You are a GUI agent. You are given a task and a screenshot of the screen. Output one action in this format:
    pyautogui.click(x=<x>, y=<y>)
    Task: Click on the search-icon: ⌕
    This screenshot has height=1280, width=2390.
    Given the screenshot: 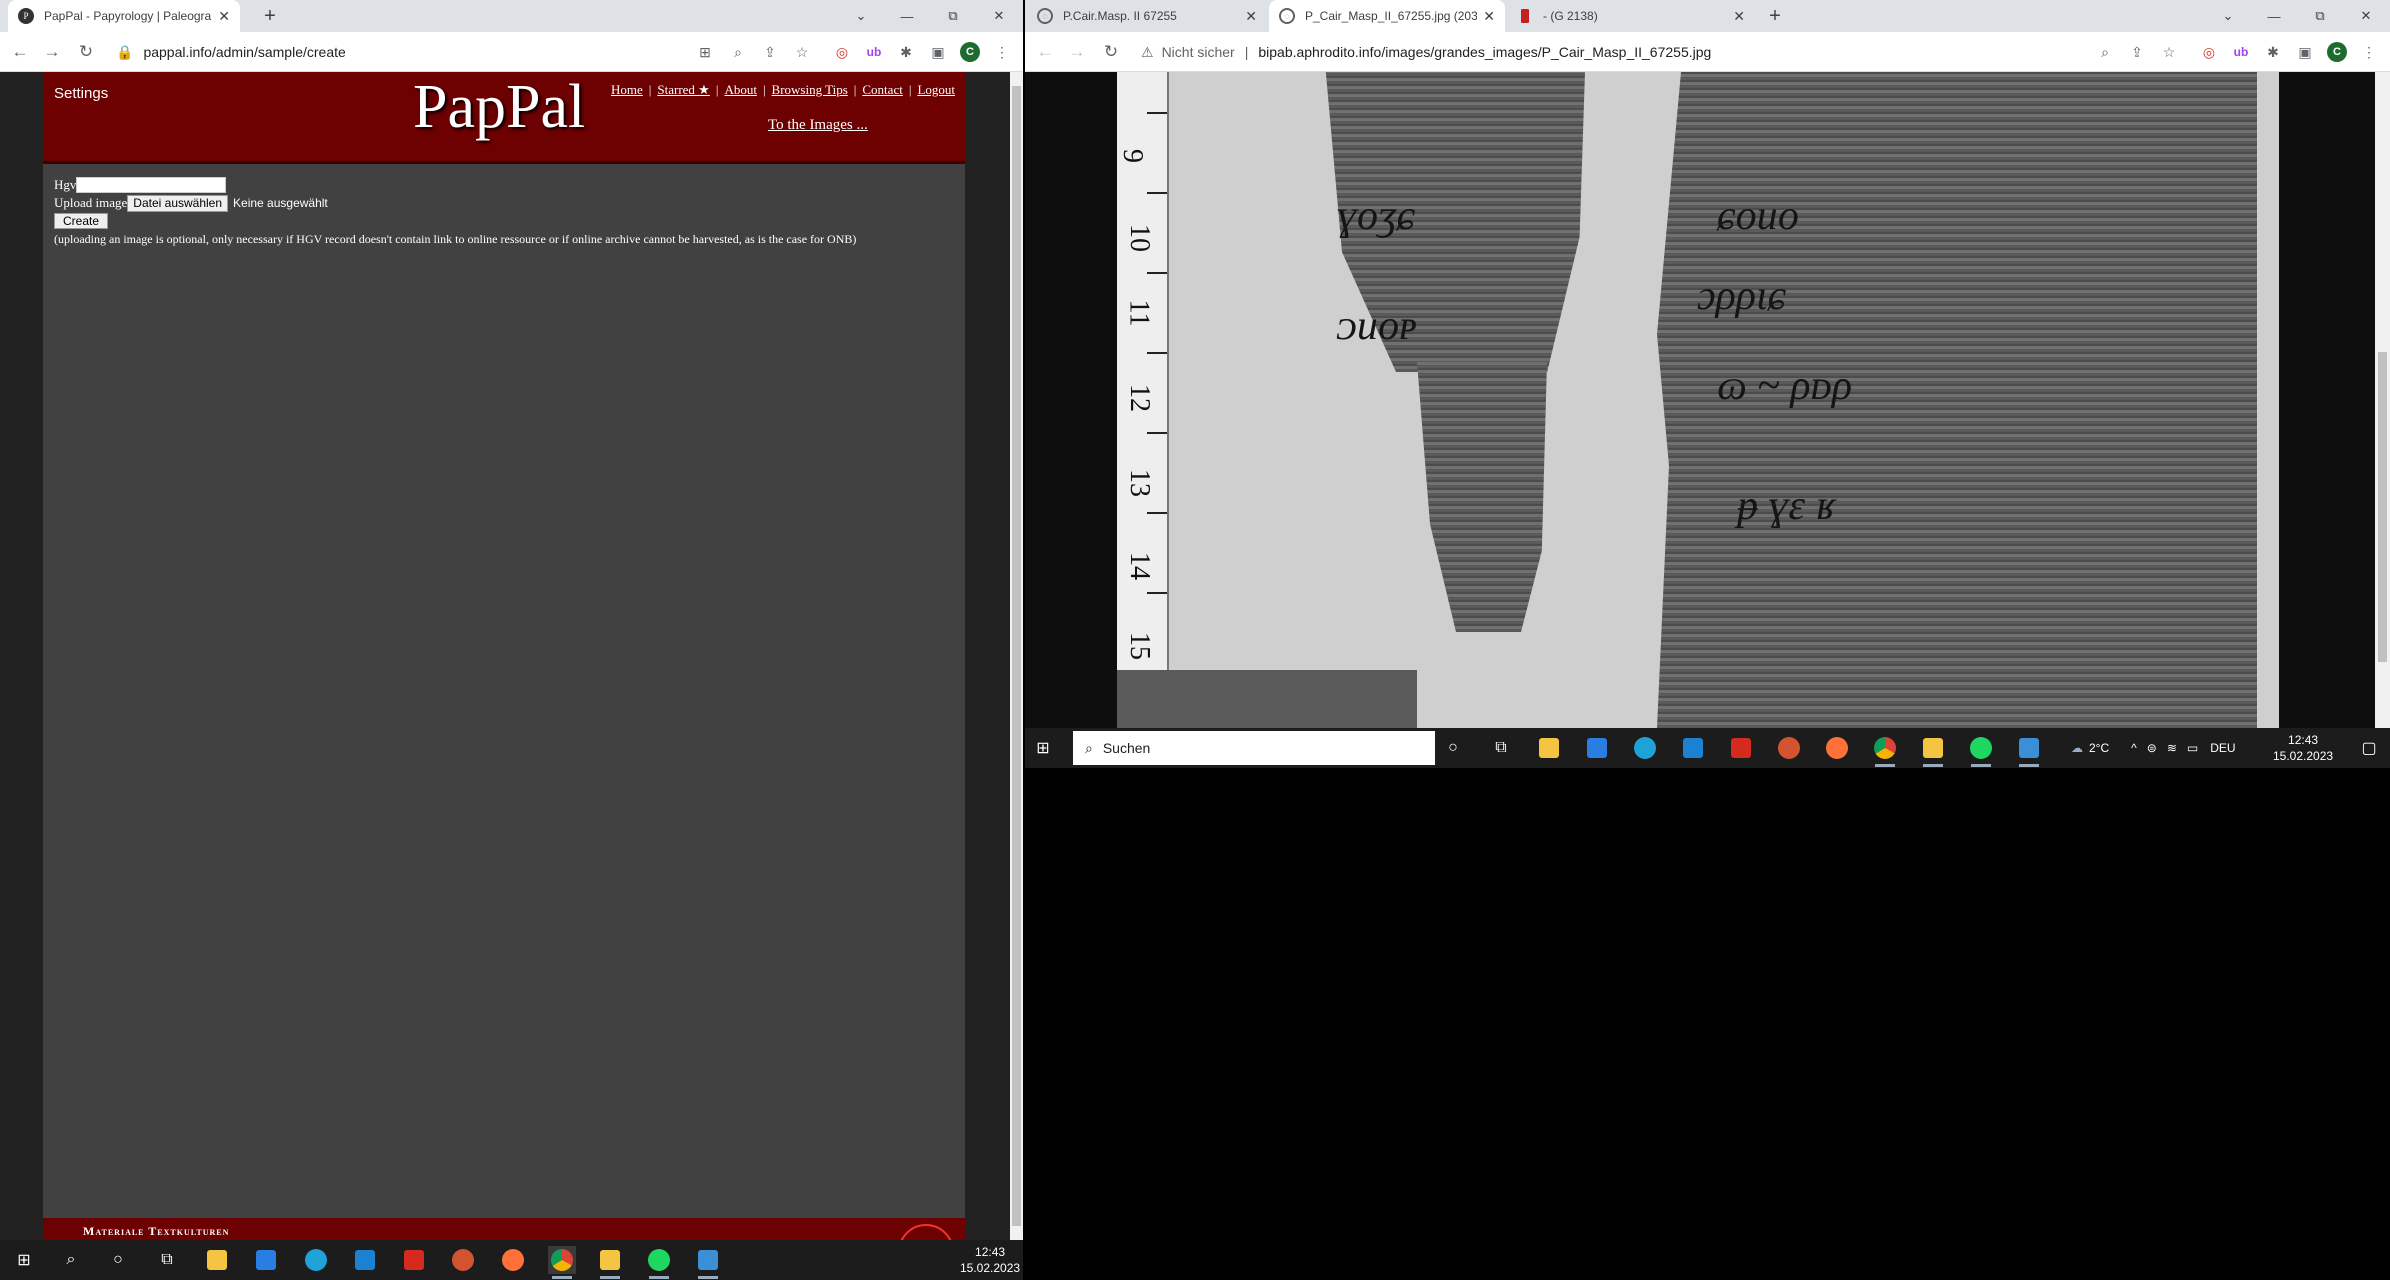 What is the action you would take?
    pyautogui.click(x=71, y=1260)
    